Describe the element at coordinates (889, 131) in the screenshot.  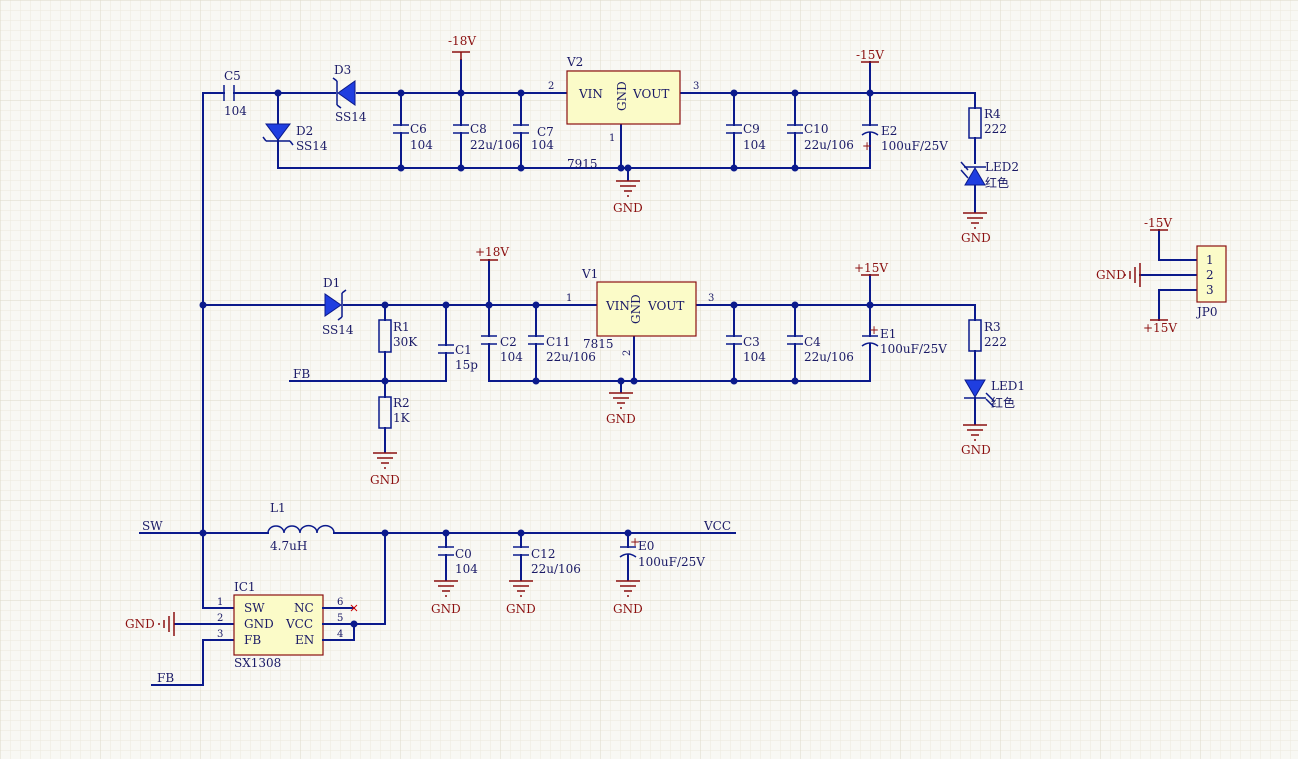
I see `e2-ref: E2` at that location.